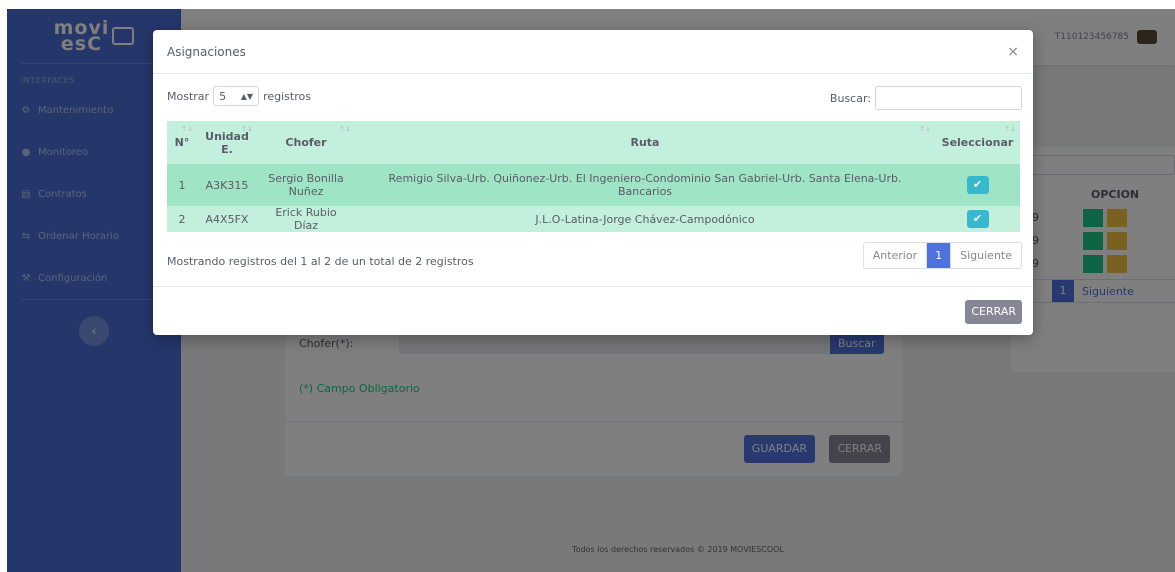 The image size is (1175, 572). What do you see at coordinates (645, 219) in the screenshot?
I see `ruta-cell: J.L.O-Latina-Jorge Chávez-Campodónico` at bounding box center [645, 219].